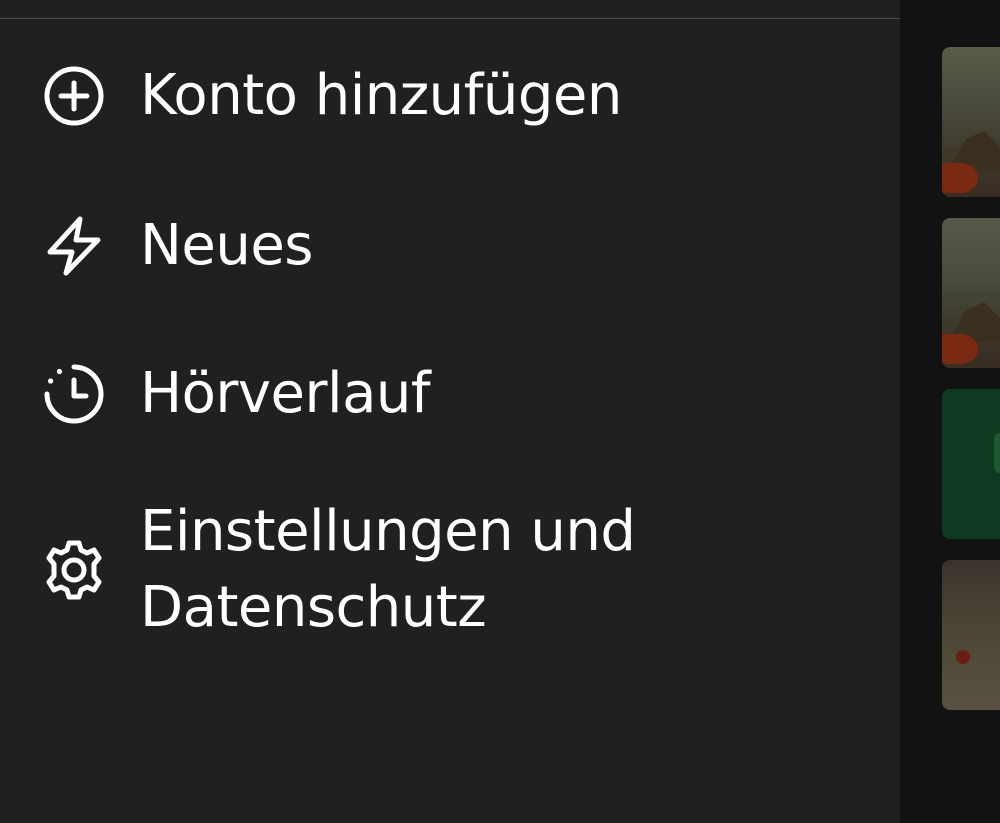 The image size is (1000, 823). Describe the element at coordinates (74, 96) in the screenshot. I see `plus-circle-icon` at that location.